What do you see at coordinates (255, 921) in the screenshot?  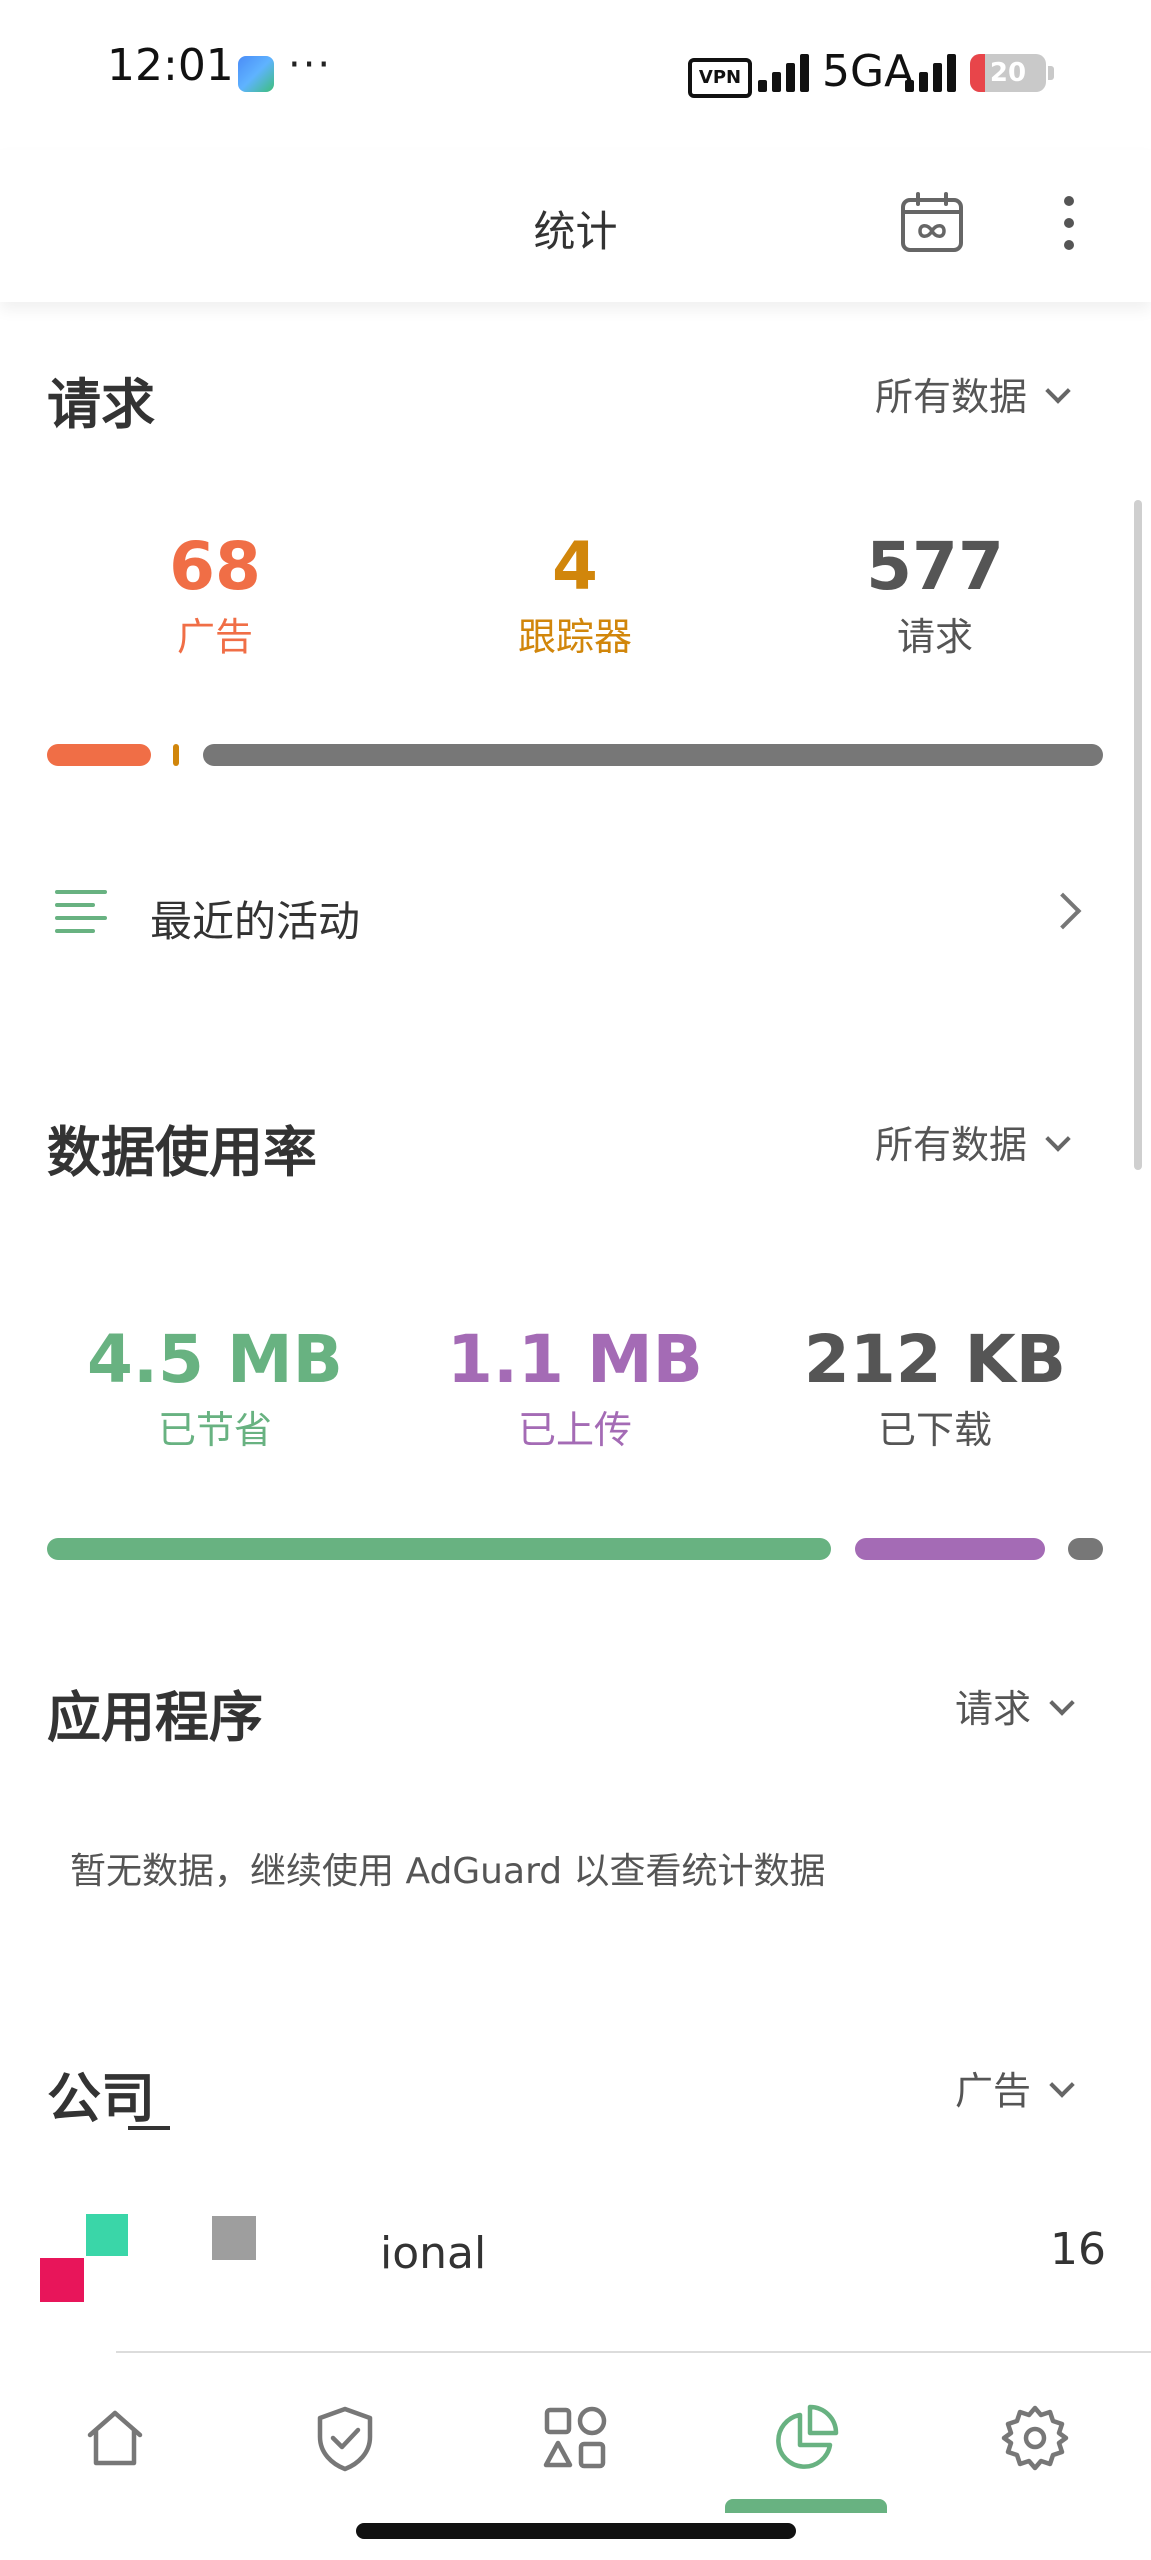 I see `recent-activity-label: 最近的活动` at bounding box center [255, 921].